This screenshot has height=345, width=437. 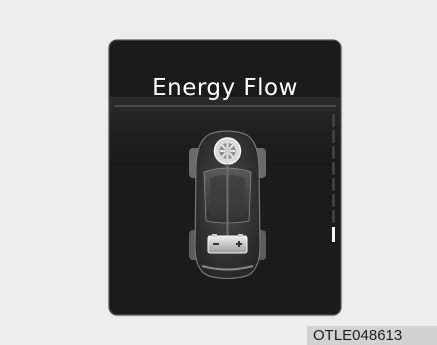 I want to click on page-scrollbar, so click(x=334, y=178).